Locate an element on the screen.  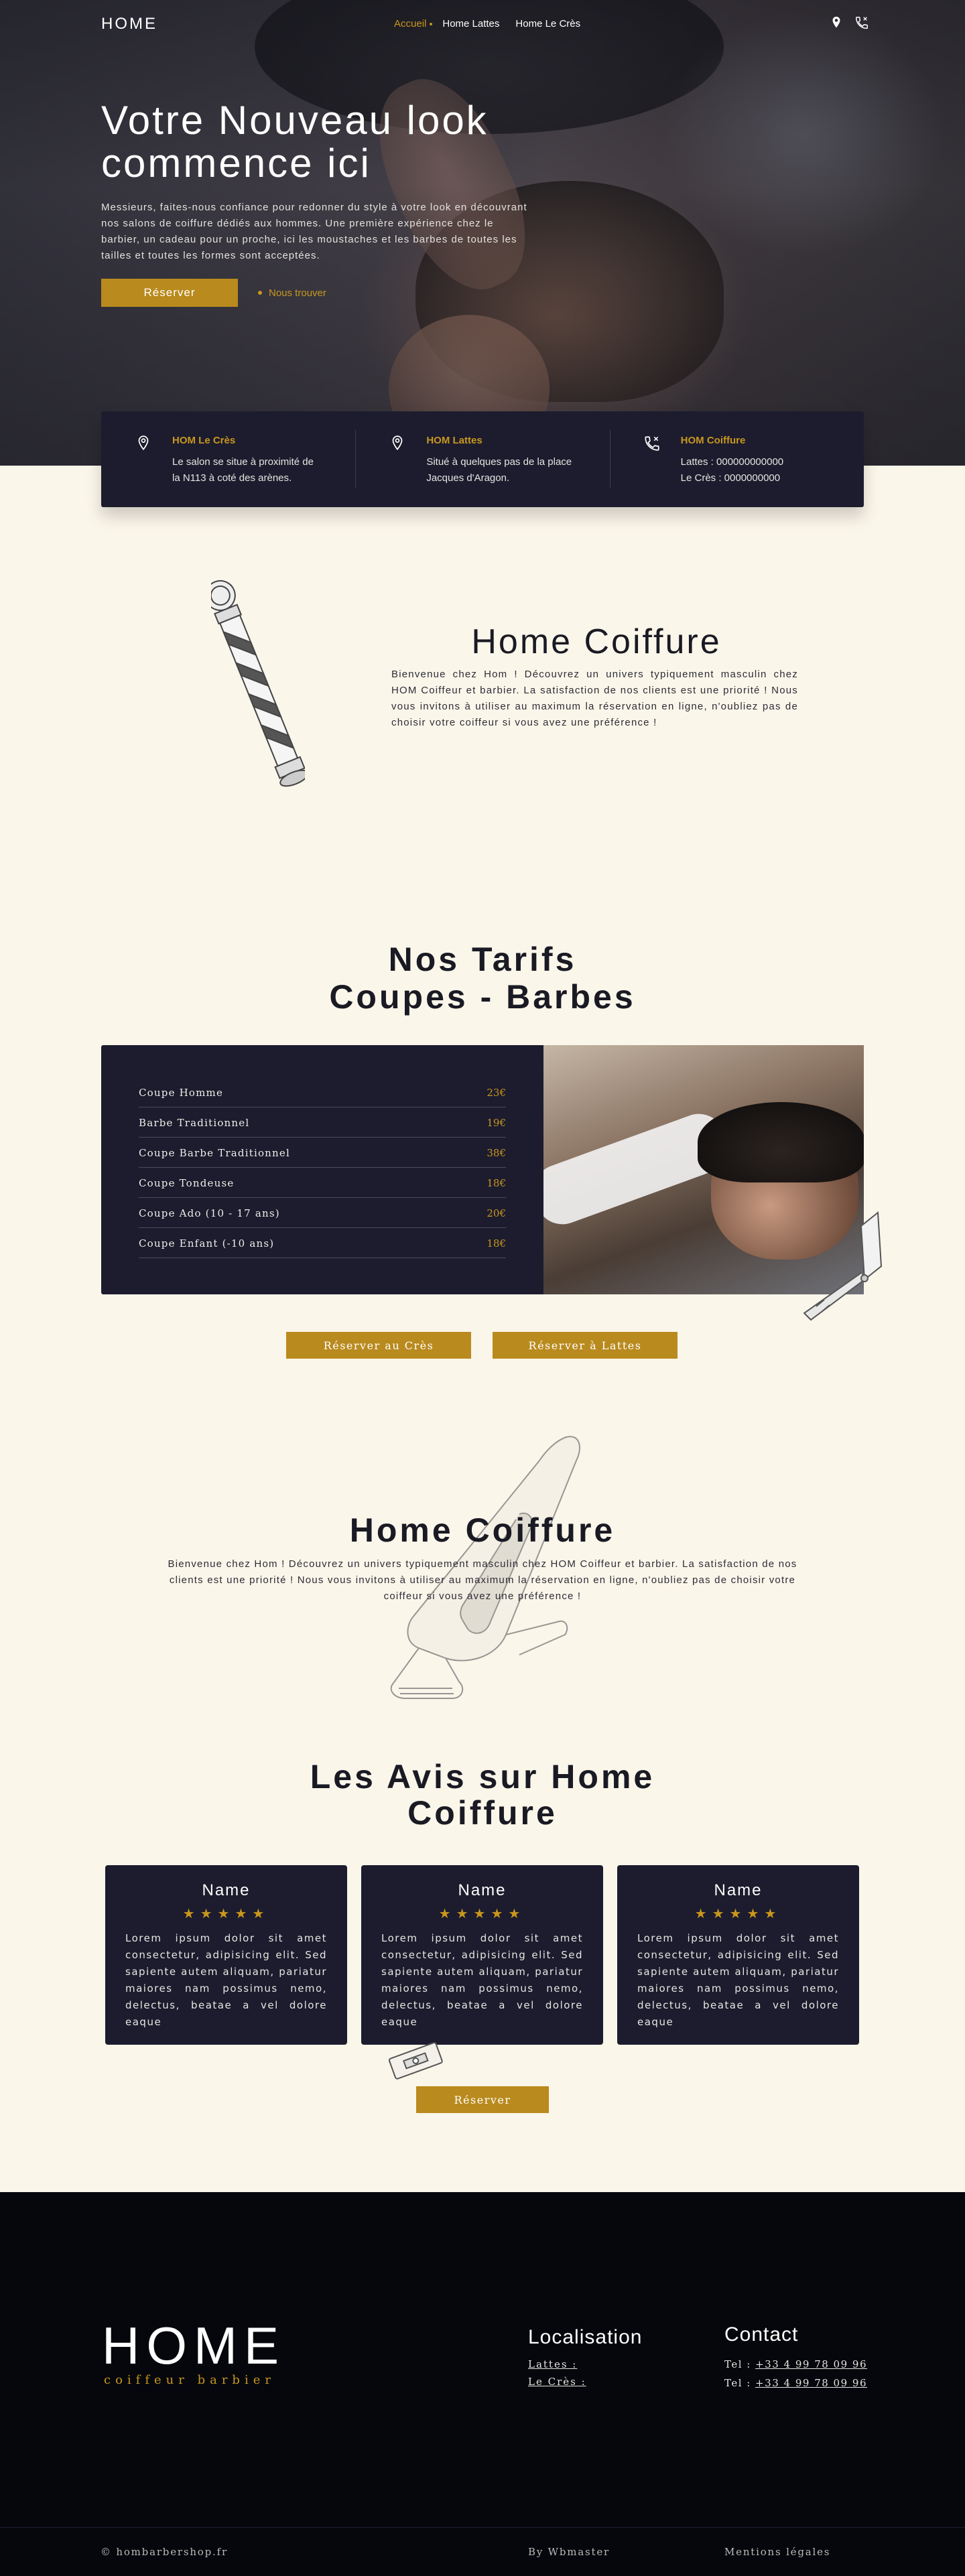
reviews-title-line-2: Coiffure is located at coordinates (482, 1813).